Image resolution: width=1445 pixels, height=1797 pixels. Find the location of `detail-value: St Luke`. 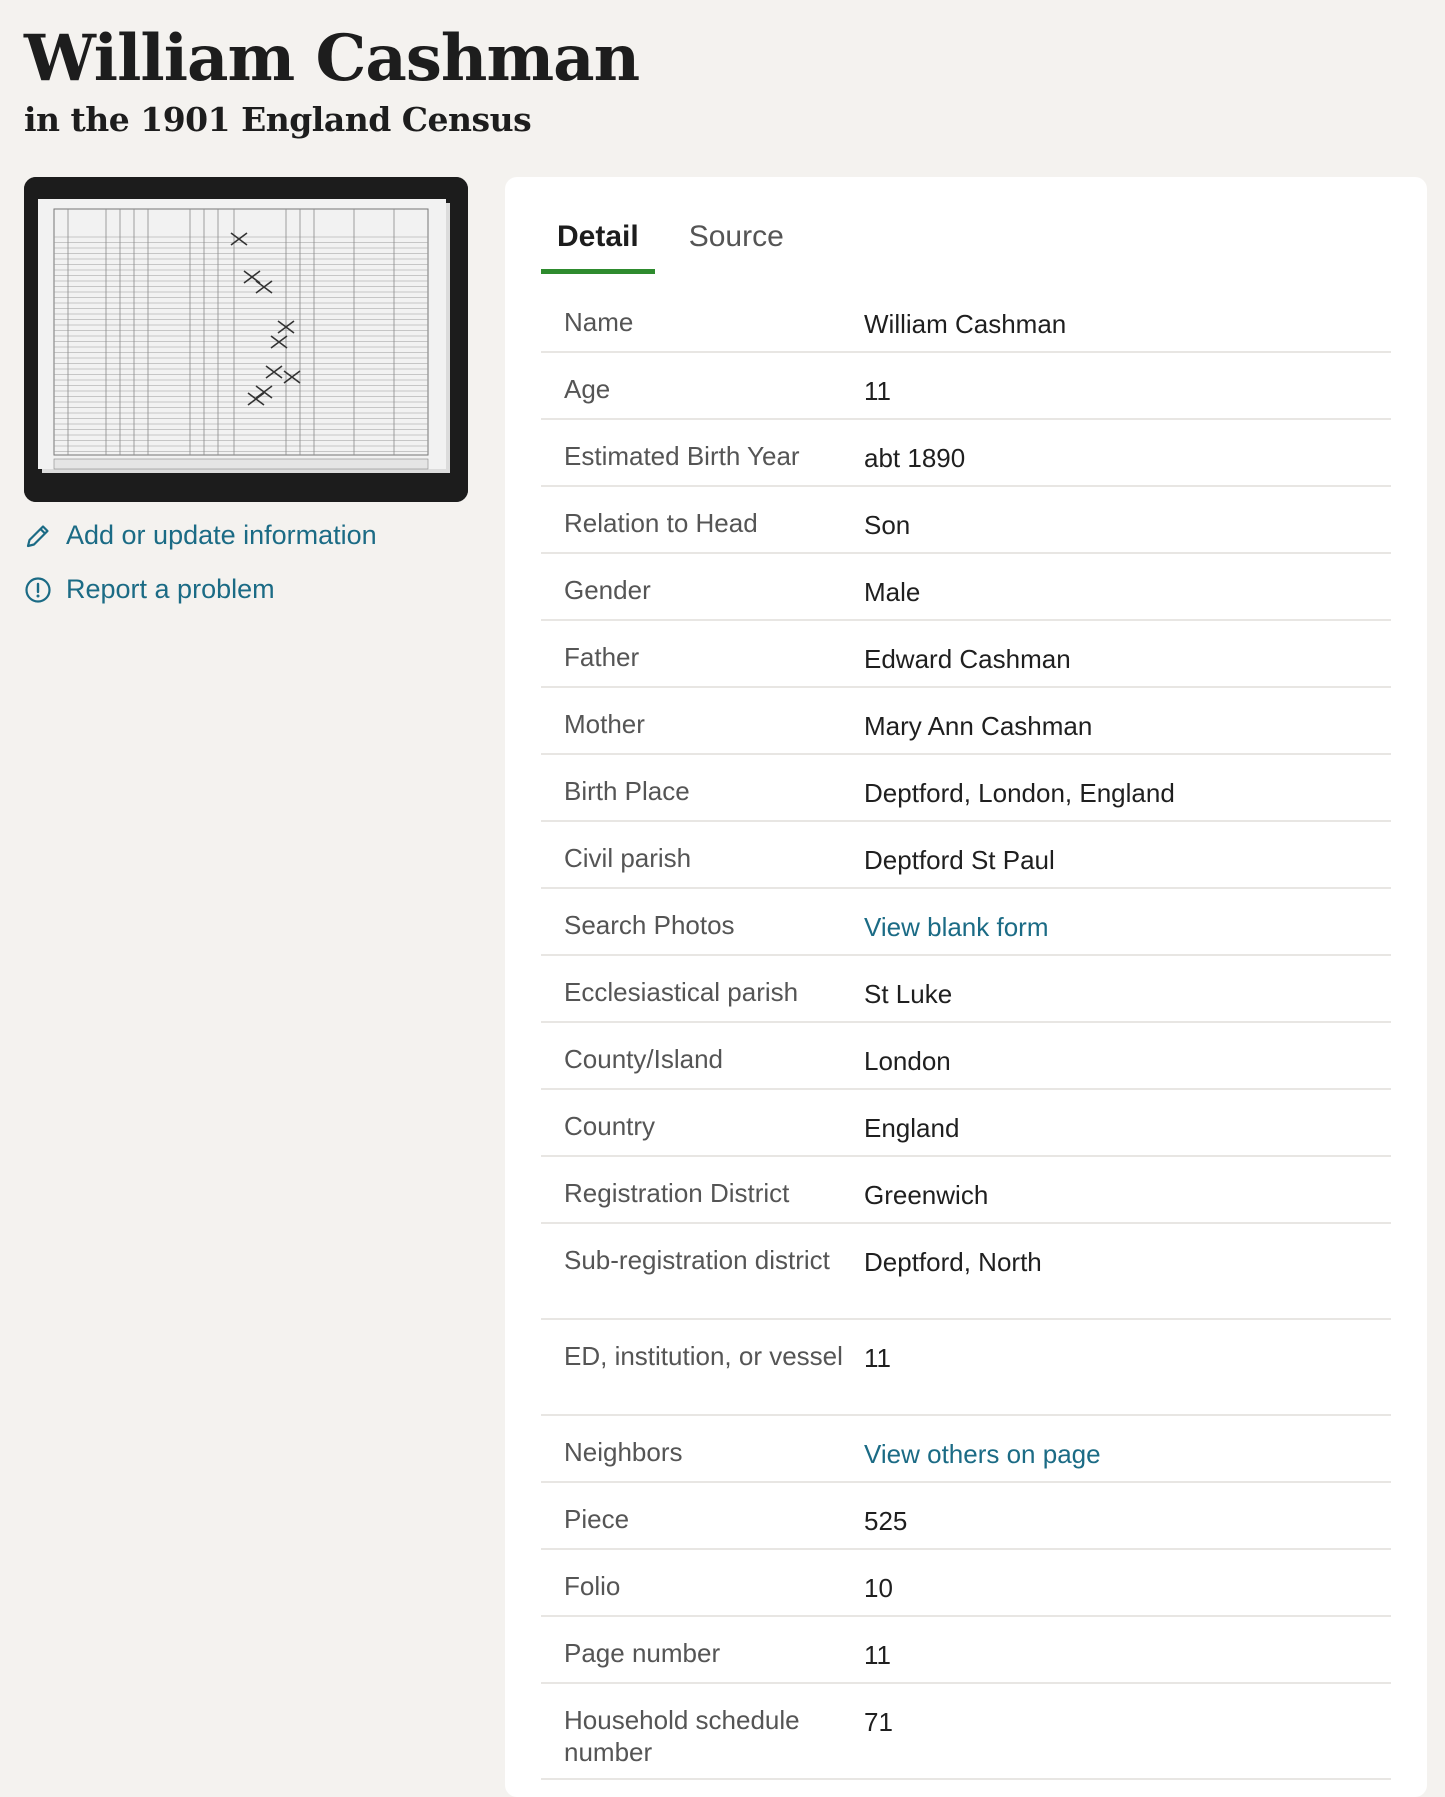

detail-value: St Luke is located at coordinates (908, 994).